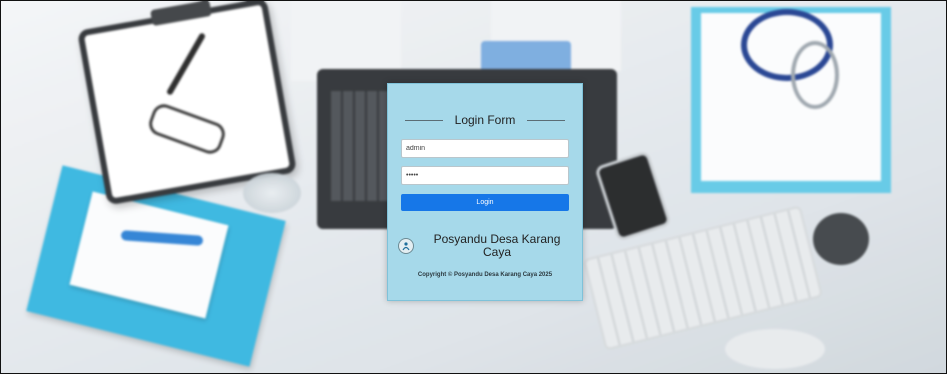  Describe the element at coordinates (485, 175) in the screenshot. I see `password-input` at that location.